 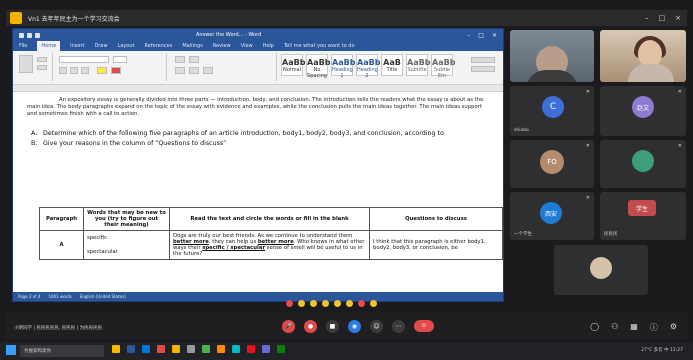 What do you see at coordinates (594, 327) in the screenshot?
I see `chat-icon: ◯` at bounding box center [594, 327].